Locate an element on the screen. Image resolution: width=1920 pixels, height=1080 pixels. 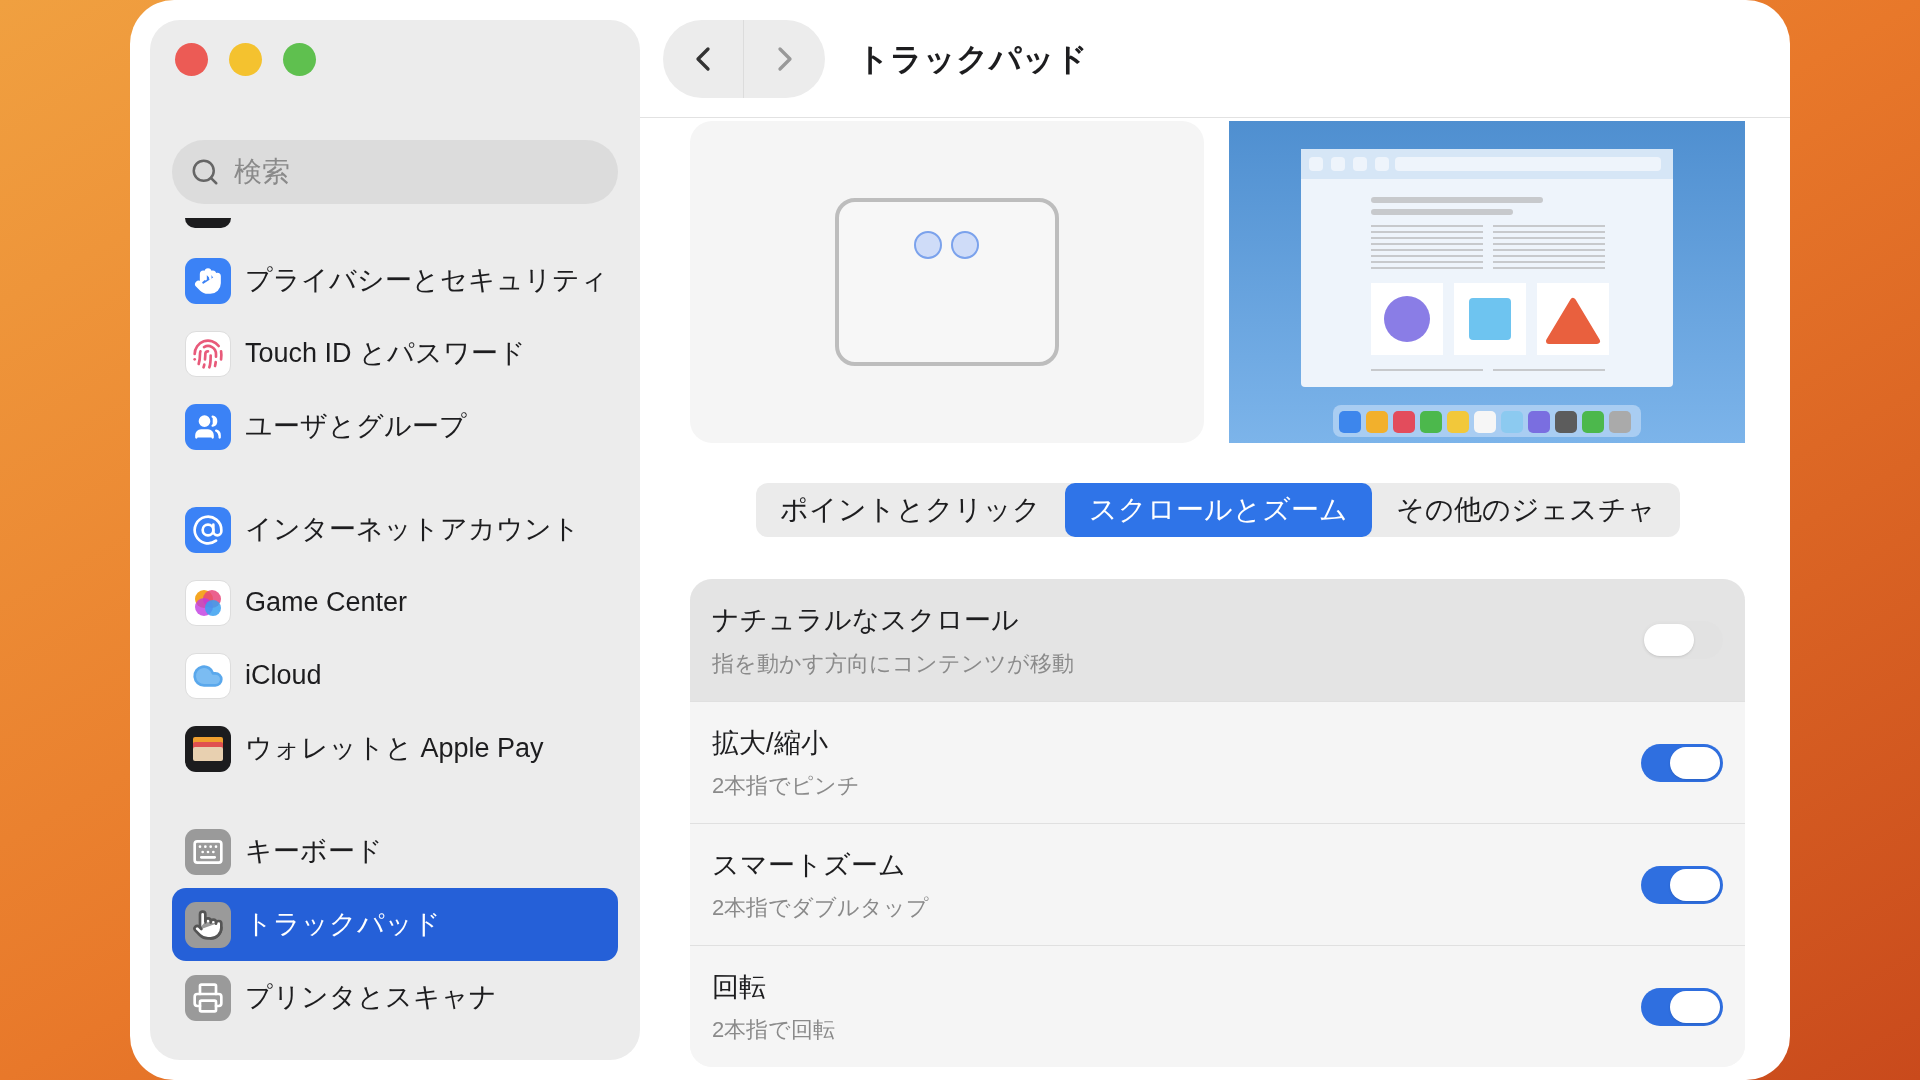
setting-description: 2本指で回転 is located at coordinates (774, 1030).